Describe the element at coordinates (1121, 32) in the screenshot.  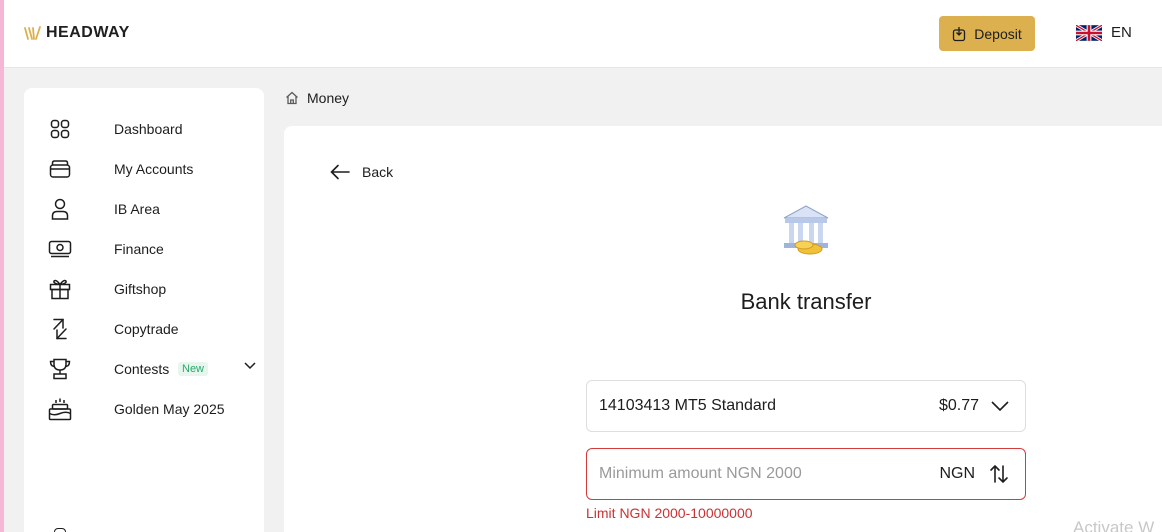
I see `language-label: EN` at that location.